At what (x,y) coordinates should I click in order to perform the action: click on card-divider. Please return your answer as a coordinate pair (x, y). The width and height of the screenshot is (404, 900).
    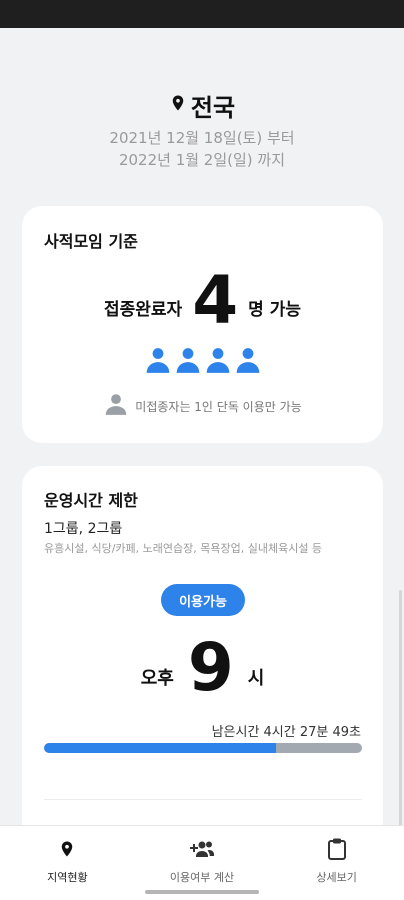
    Looking at the image, I should click on (203, 799).